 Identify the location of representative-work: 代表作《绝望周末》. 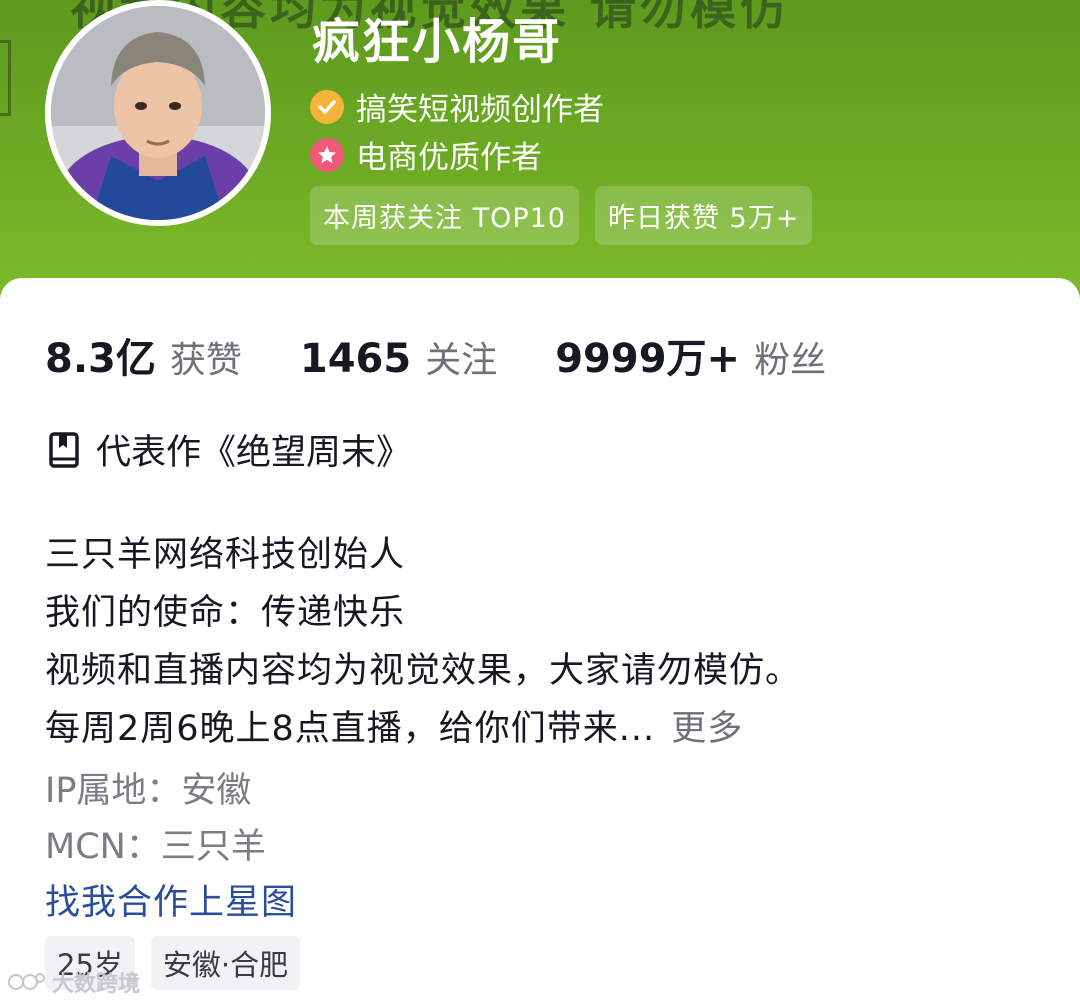
(229, 449).